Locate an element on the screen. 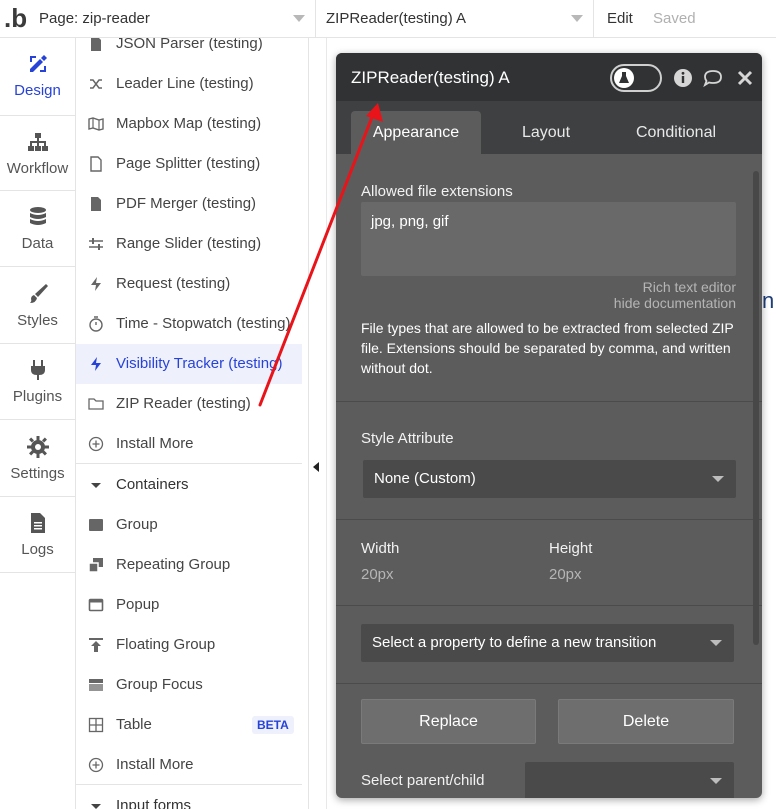  flask-icon is located at coordinates (624, 77).